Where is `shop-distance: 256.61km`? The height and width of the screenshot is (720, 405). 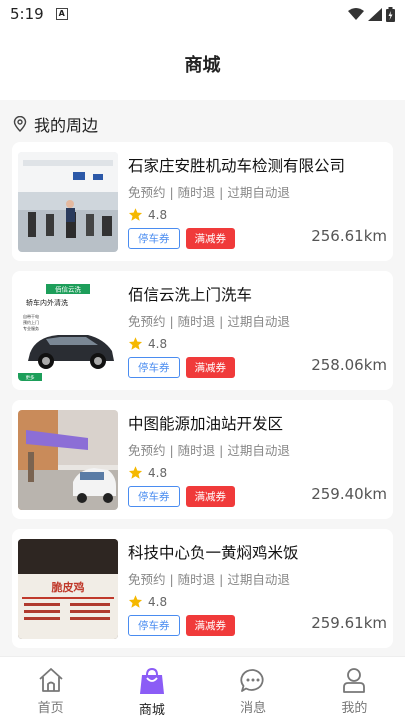 shop-distance: 256.61km is located at coordinates (349, 236).